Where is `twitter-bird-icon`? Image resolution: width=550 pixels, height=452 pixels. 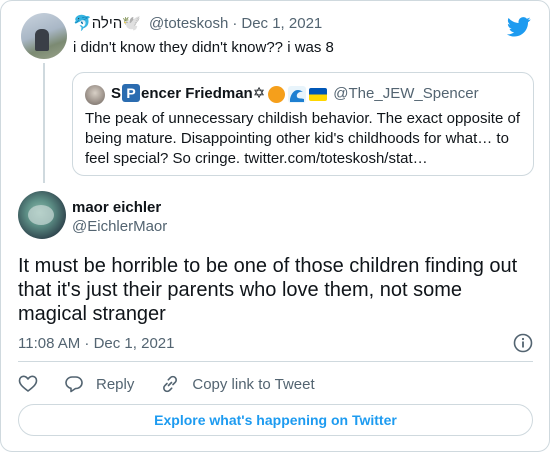 twitter-bird-icon is located at coordinates (519, 27).